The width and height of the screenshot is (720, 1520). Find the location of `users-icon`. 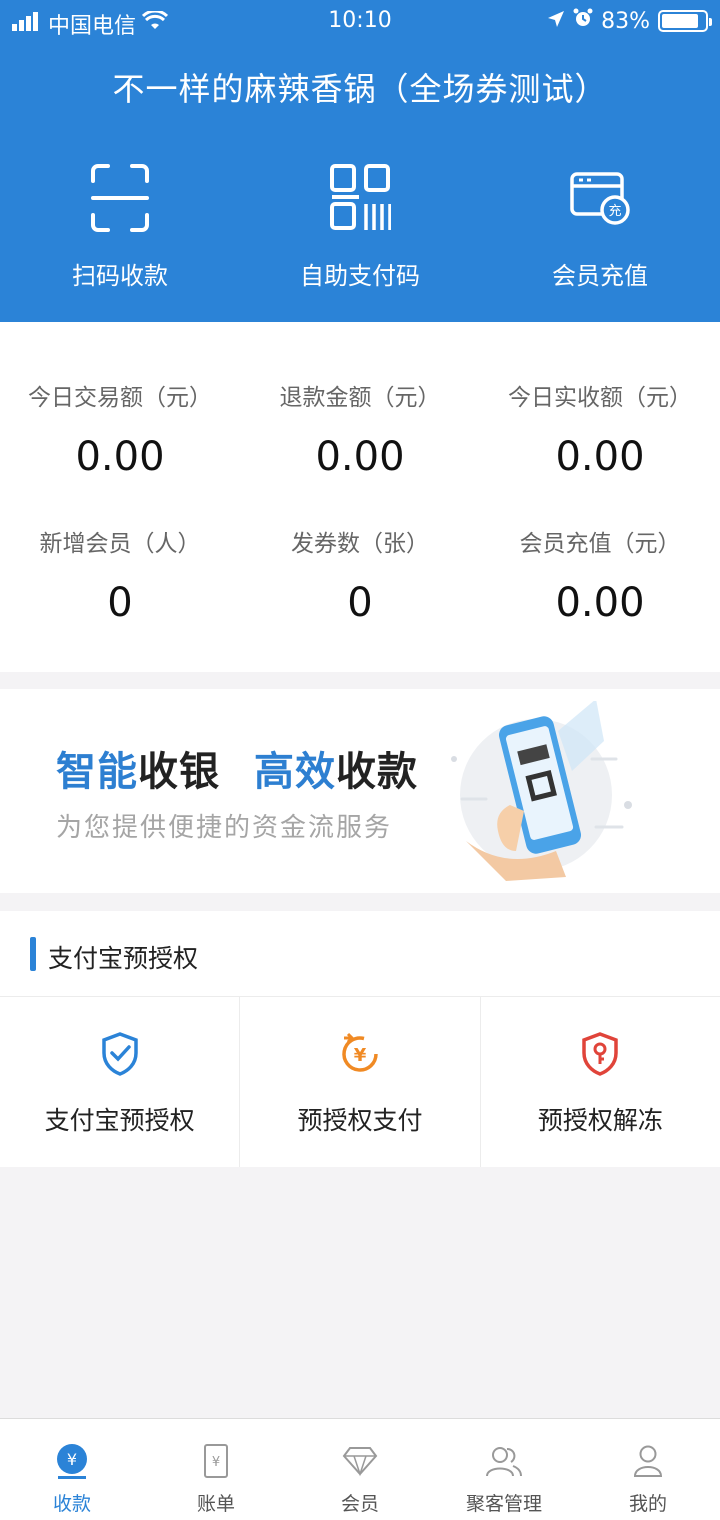

users-icon is located at coordinates (504, 1461).